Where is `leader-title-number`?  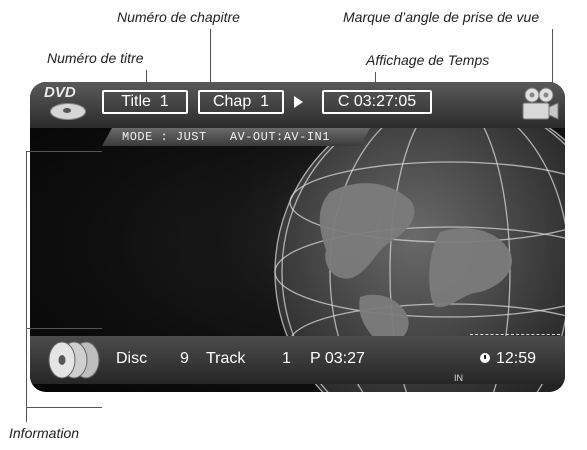
leader-title-number is located at coordinates (146, 80).